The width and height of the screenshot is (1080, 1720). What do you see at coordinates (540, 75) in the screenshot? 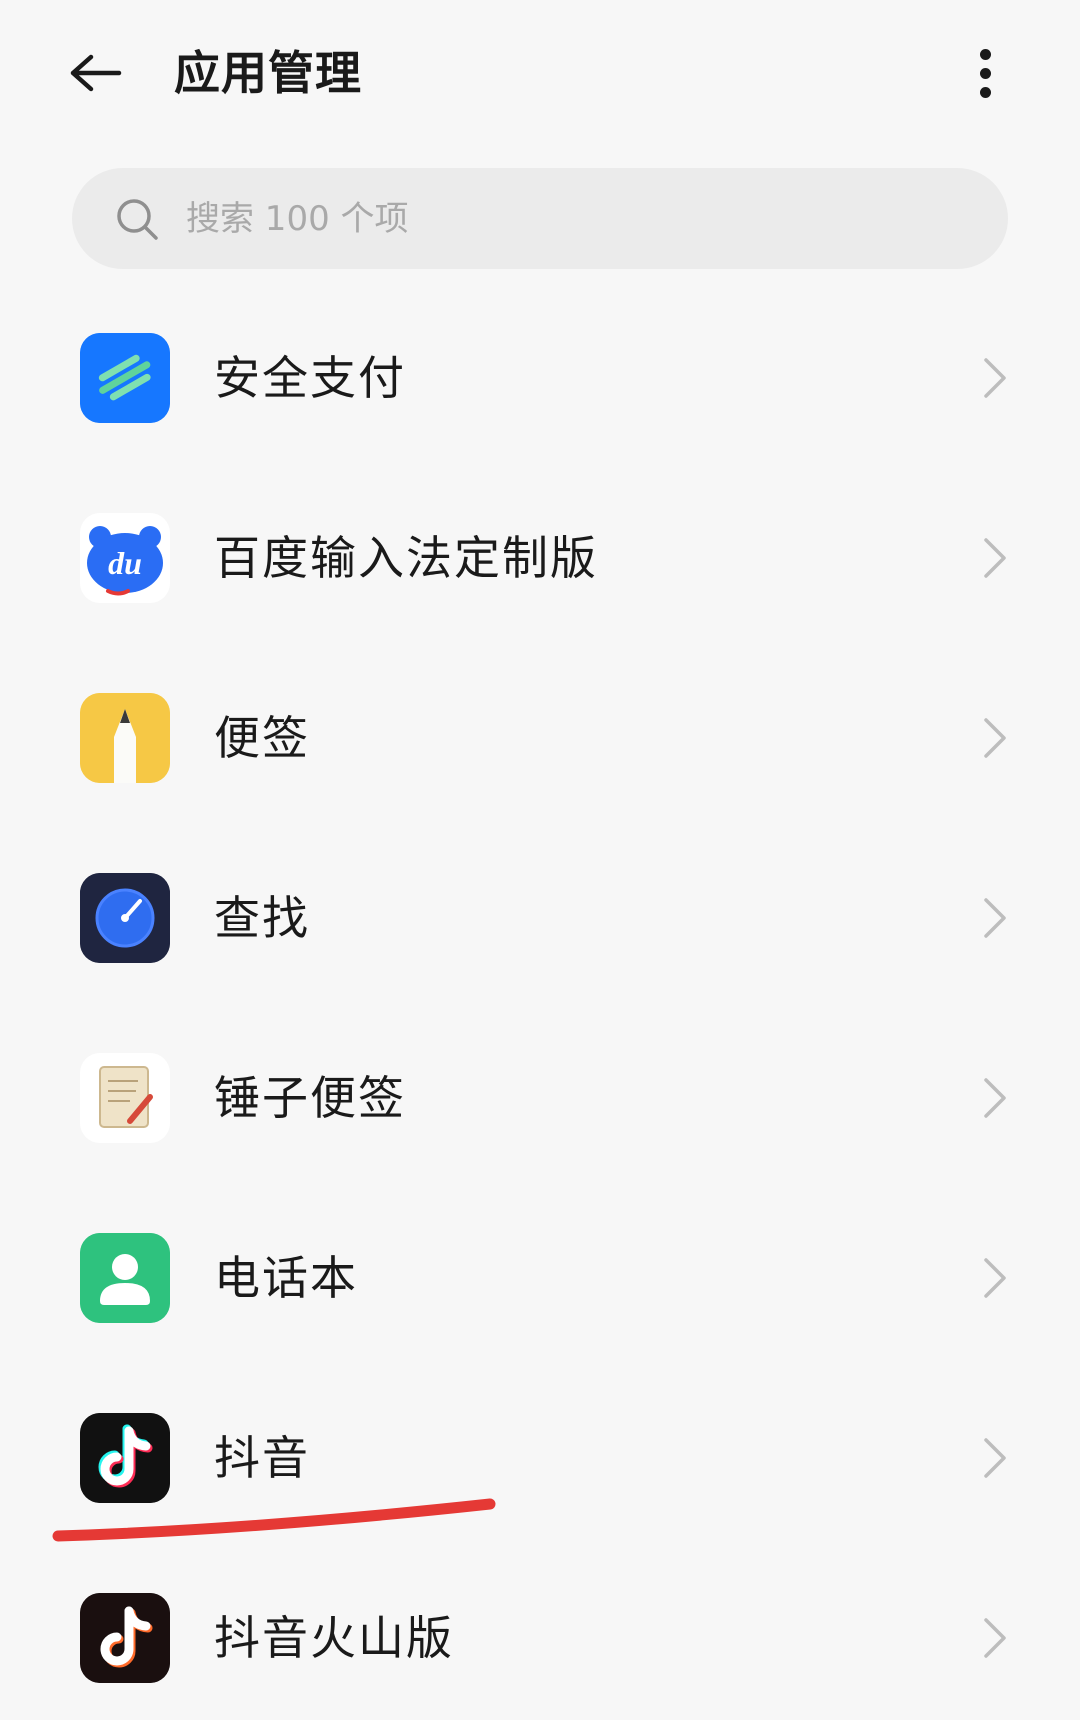
I see `app-bar: 应用管理` at bounding box center [540, 75].